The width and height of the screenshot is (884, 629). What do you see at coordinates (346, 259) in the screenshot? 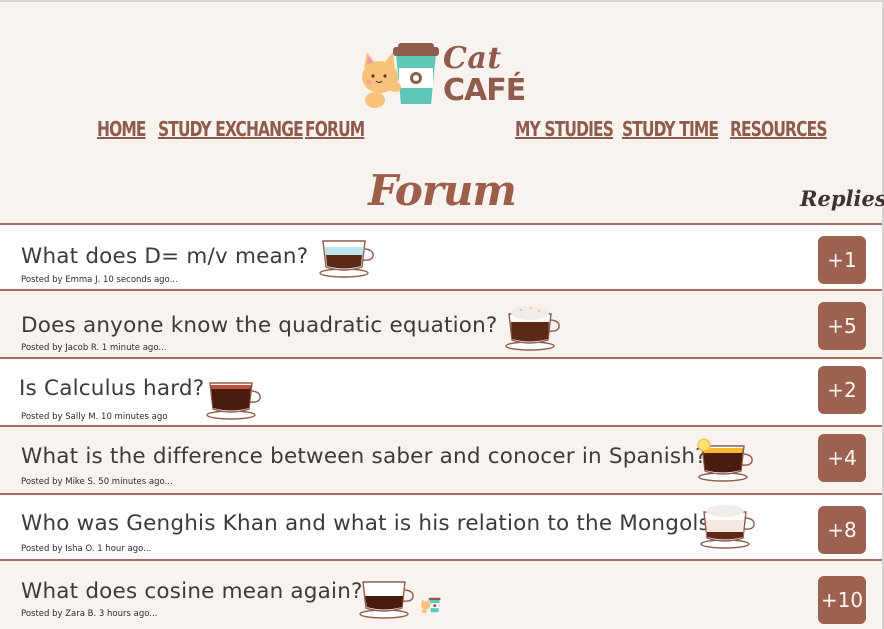
I see `iced-coffee-cup-icon` at bounding box center [346, 259].